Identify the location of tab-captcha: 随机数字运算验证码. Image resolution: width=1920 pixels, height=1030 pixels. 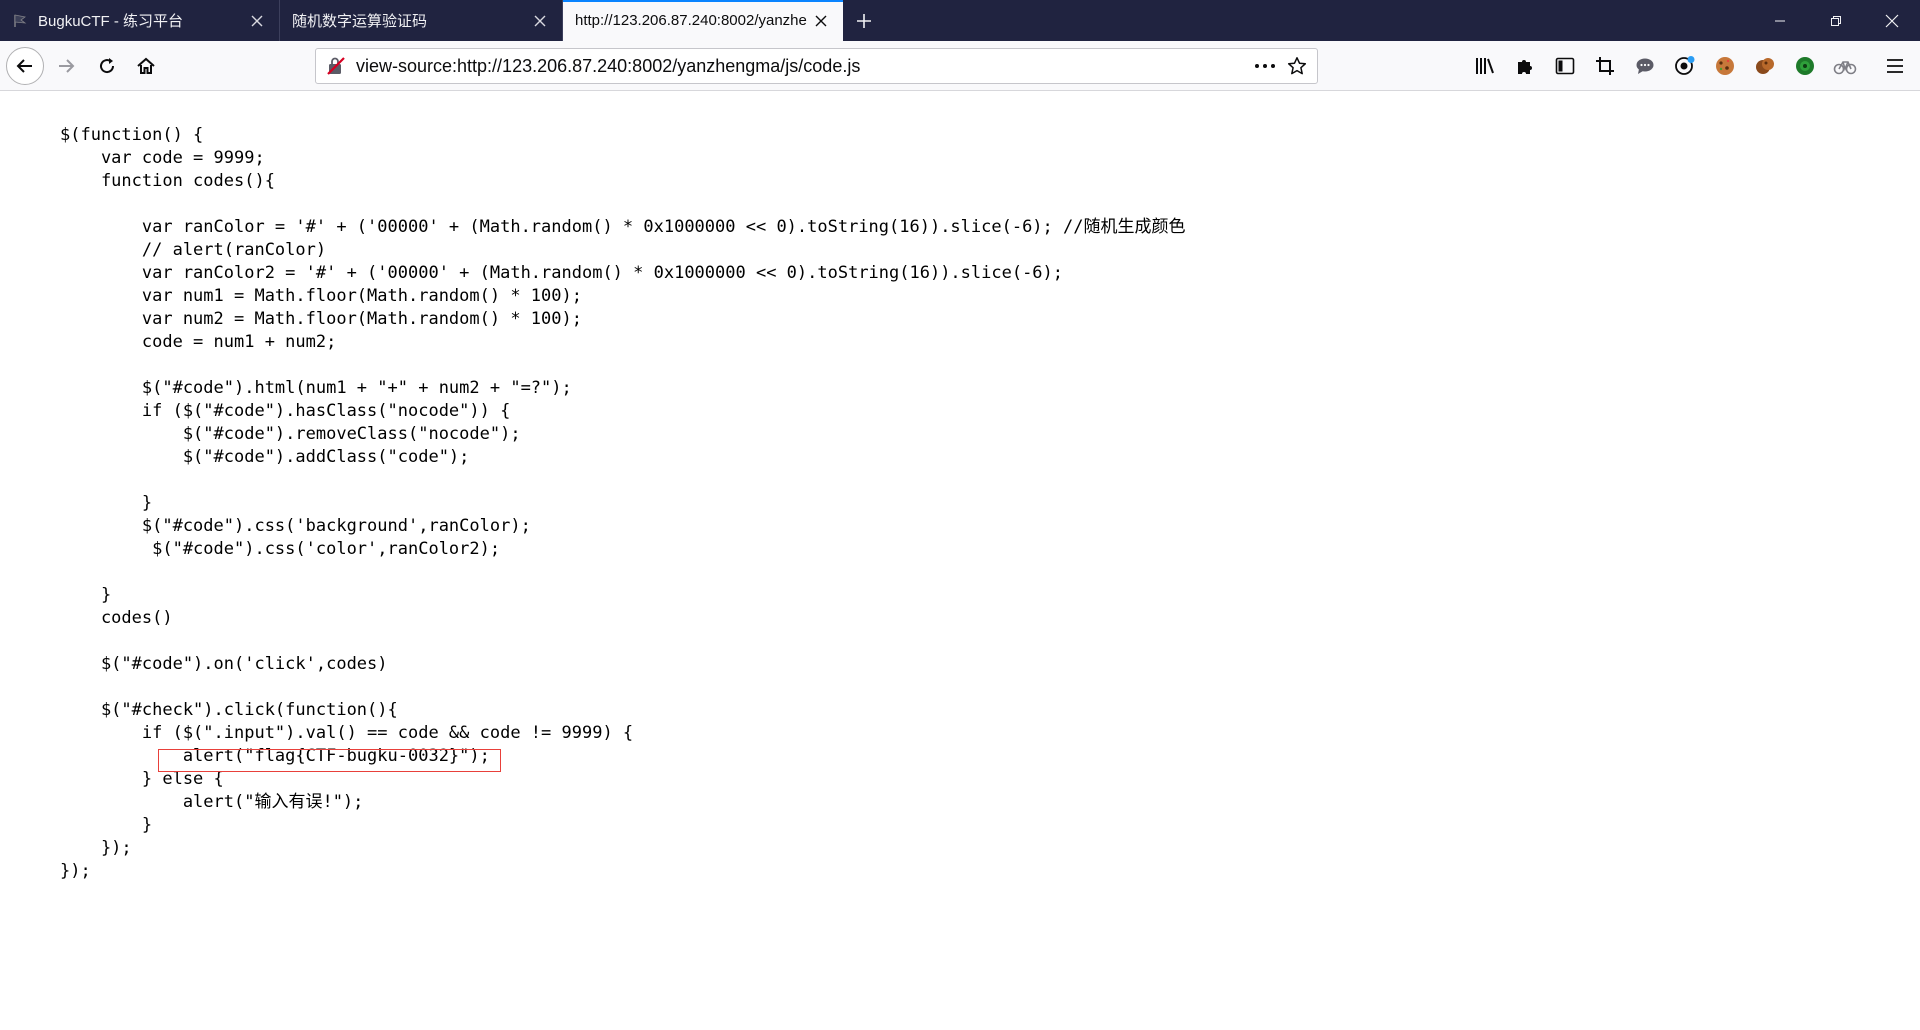
(421, 20).